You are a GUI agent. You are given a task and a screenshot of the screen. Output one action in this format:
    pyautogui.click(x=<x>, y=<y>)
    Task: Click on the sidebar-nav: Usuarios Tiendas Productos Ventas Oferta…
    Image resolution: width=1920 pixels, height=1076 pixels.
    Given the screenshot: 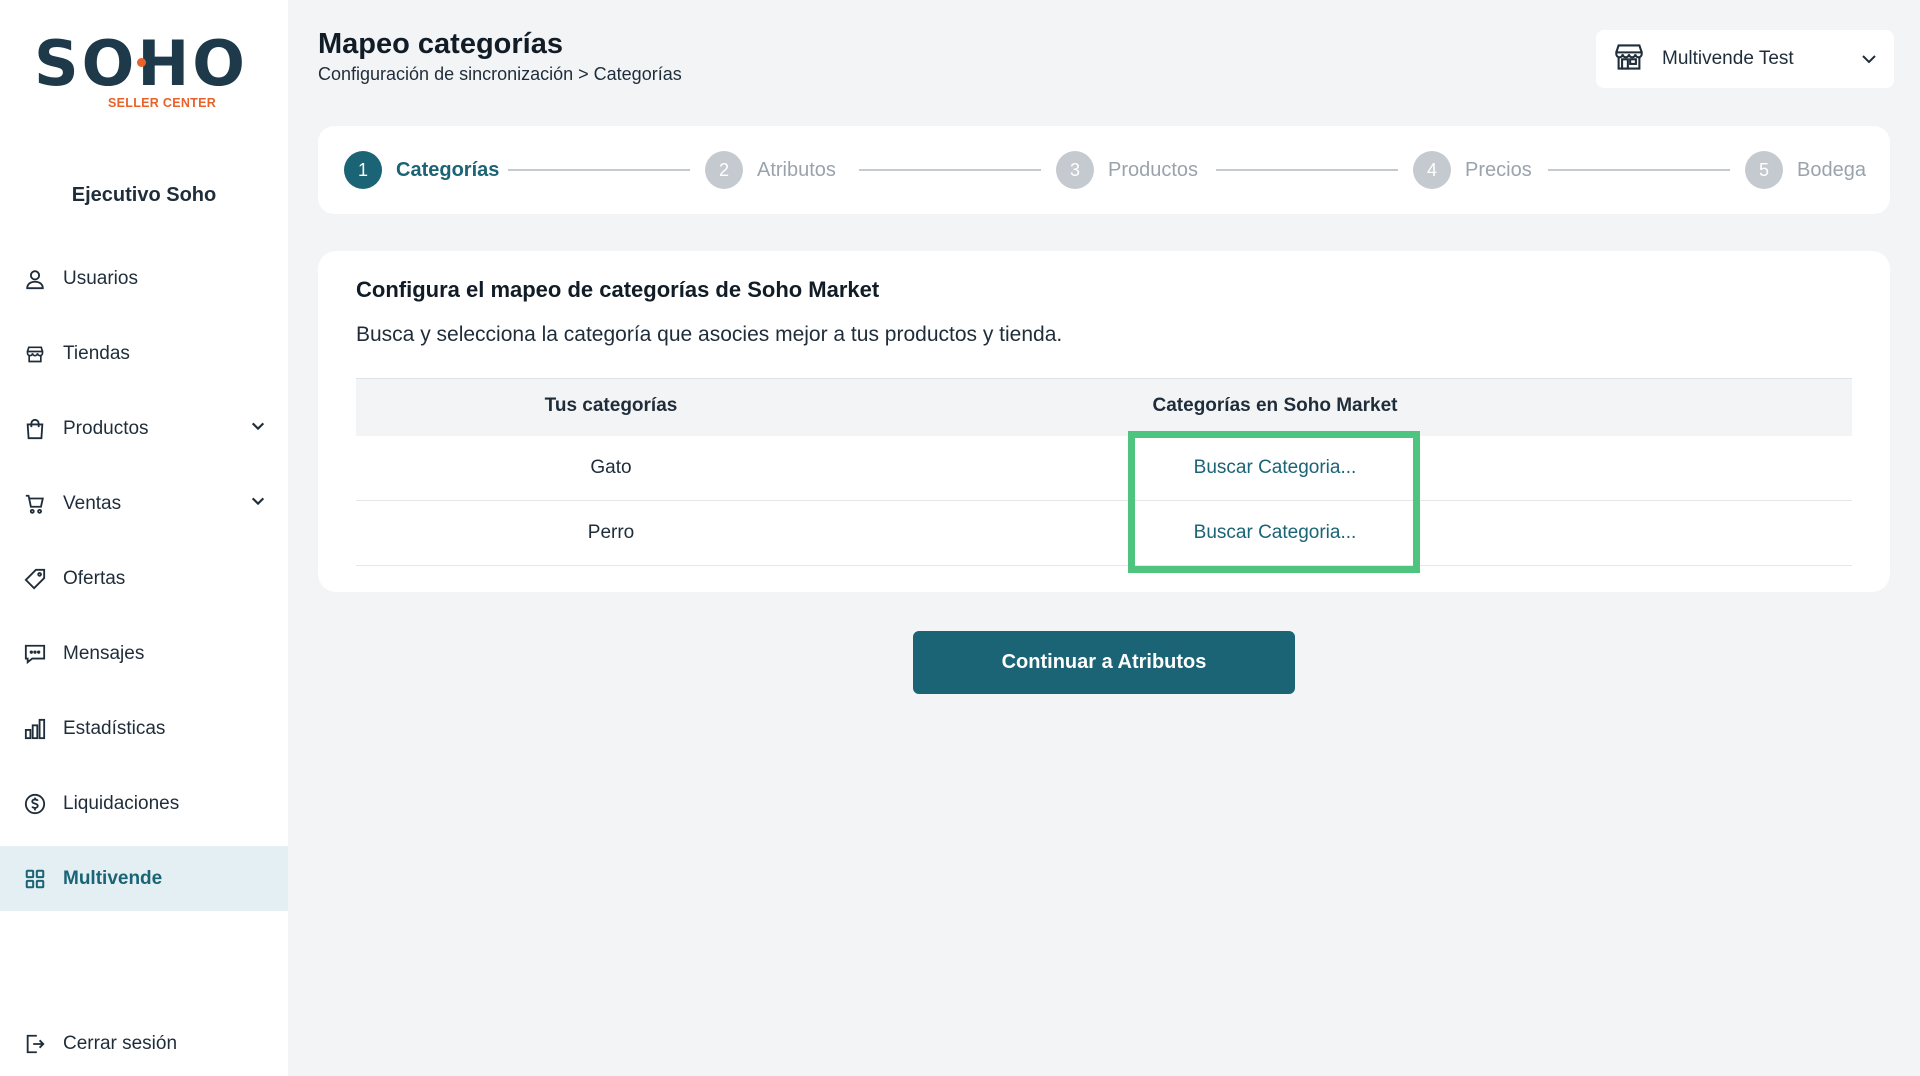 What is the action you would take?
    pyautogui.click(x=144, y=583)
    